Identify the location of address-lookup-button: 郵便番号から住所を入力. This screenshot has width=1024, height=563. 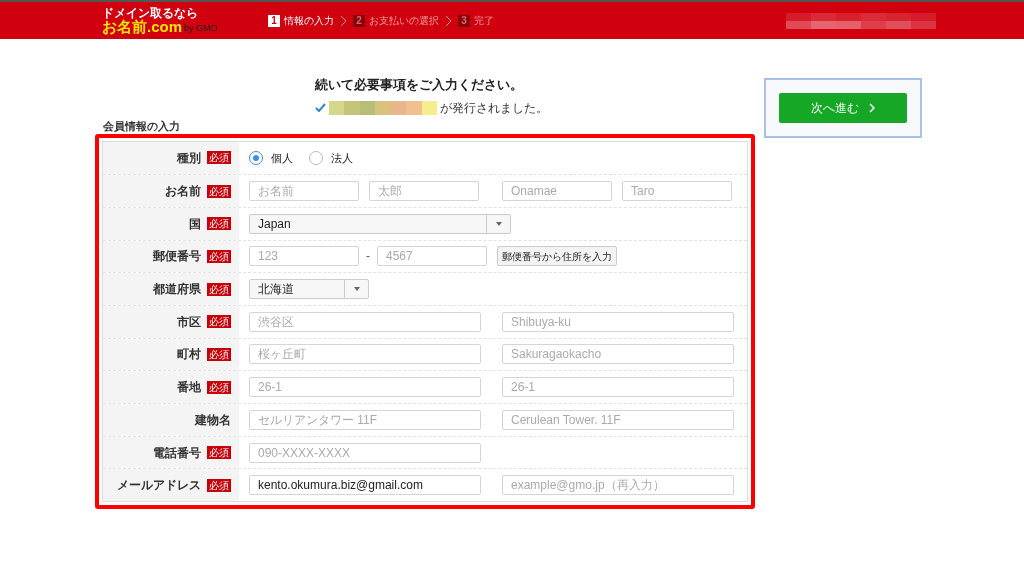
(557, 256).